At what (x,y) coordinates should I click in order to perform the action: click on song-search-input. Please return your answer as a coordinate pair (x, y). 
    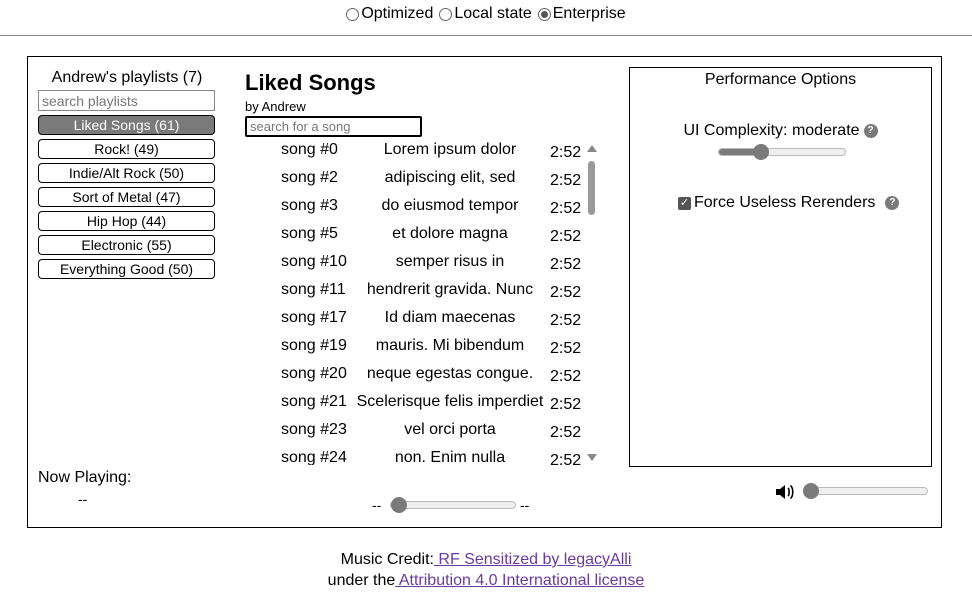
    Looking at the image, I should click on (333, 126).